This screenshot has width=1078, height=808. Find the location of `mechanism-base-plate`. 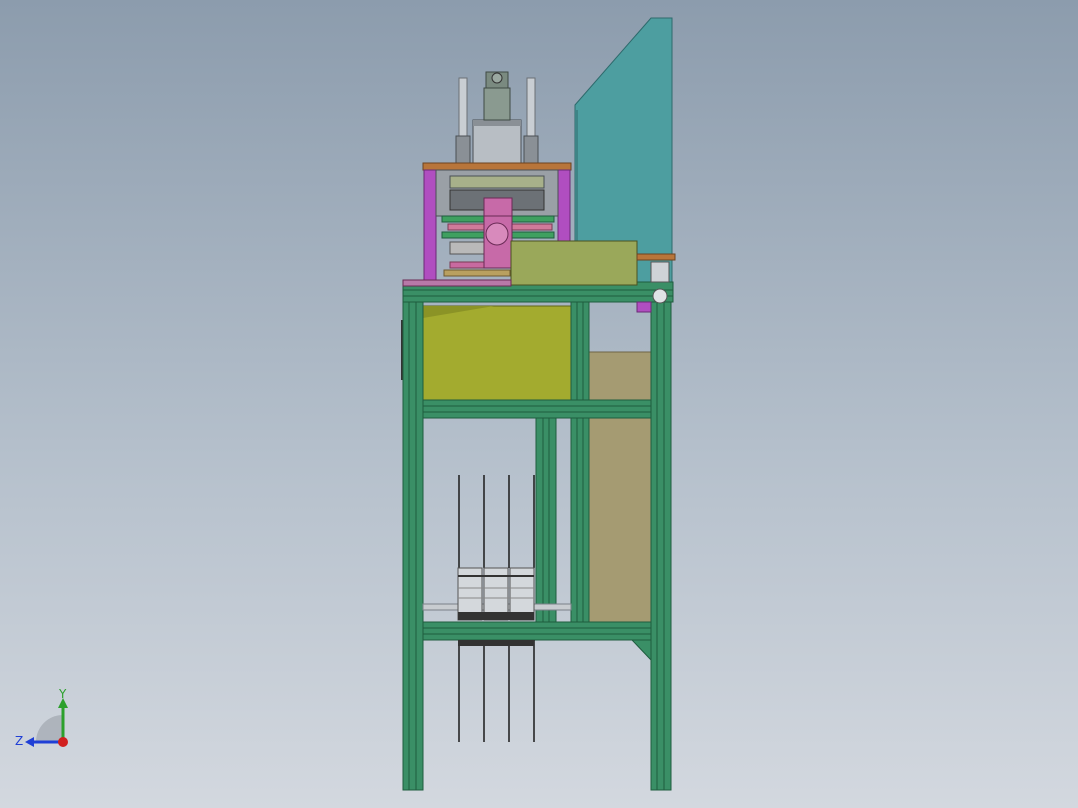

mechanism-base-plate is located at coordinates (457, 283).